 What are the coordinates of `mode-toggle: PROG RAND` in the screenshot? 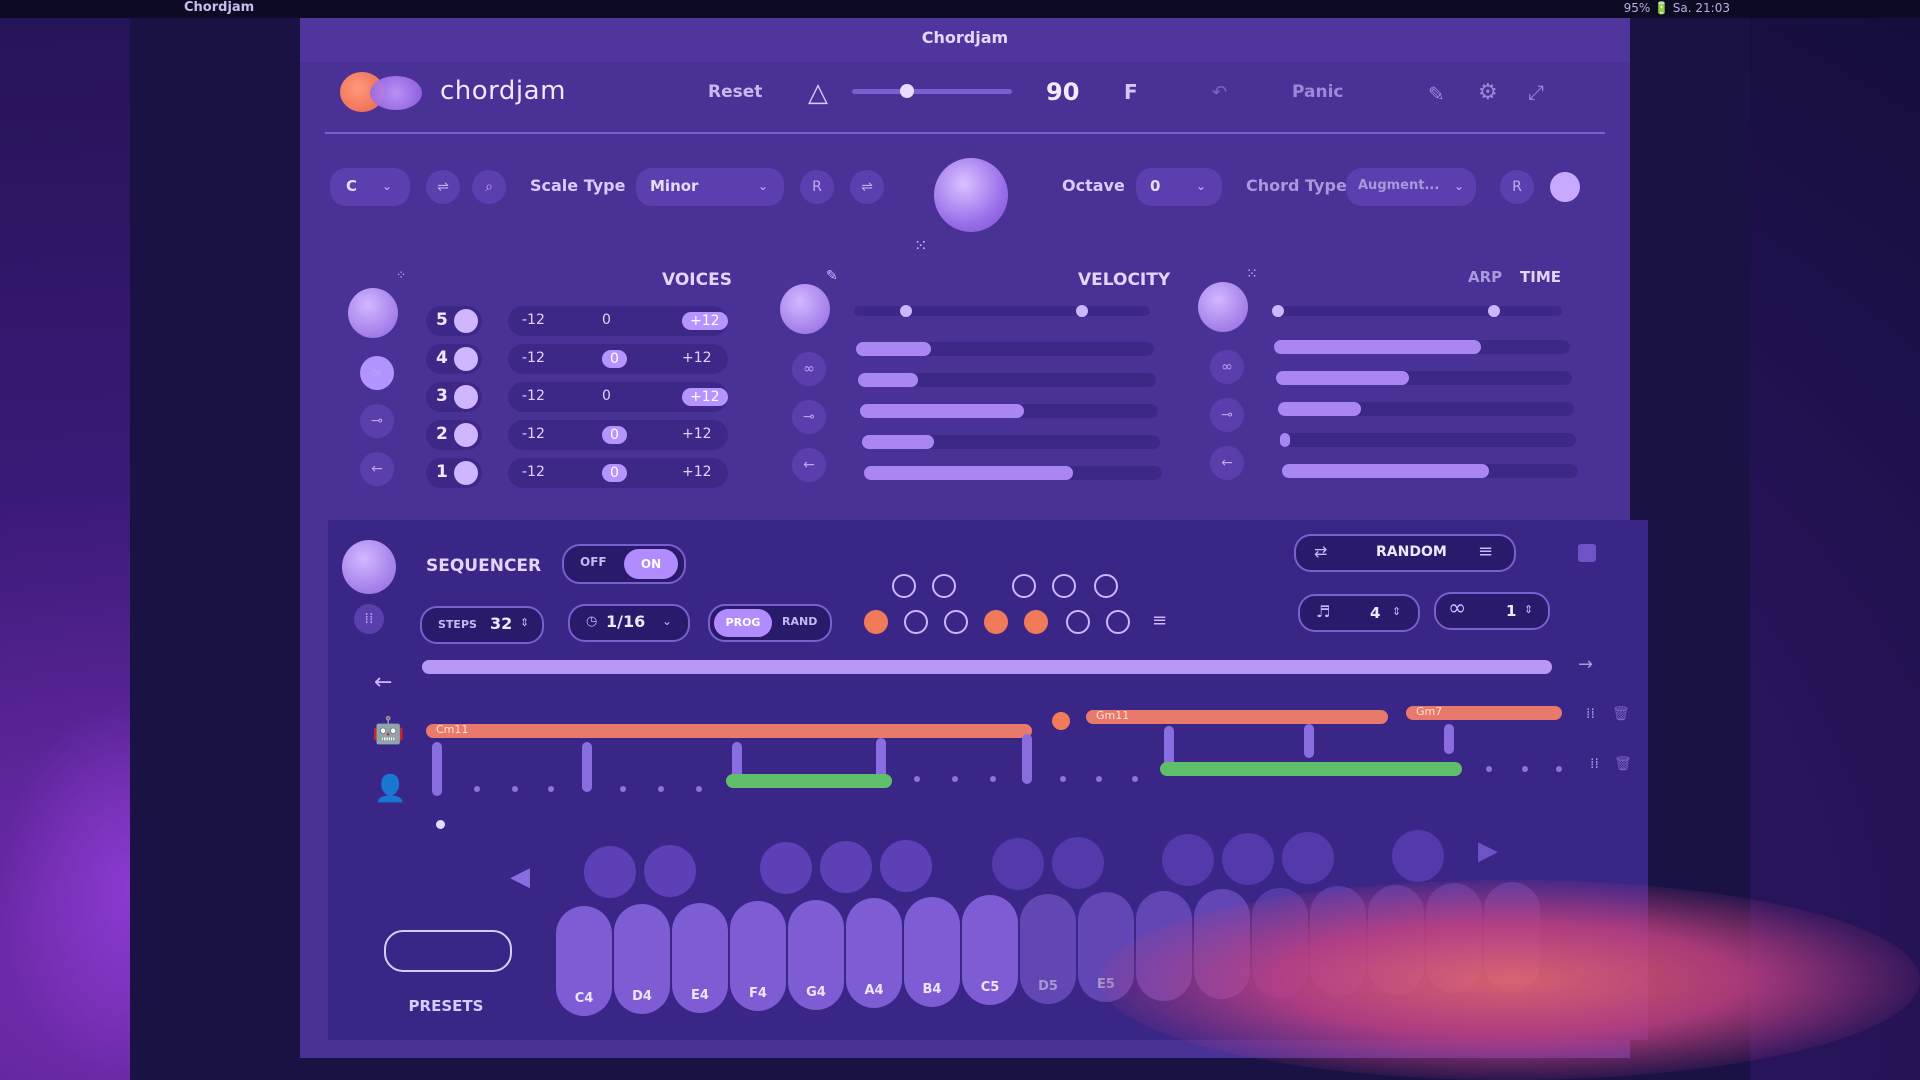 It's located at (770, 623).